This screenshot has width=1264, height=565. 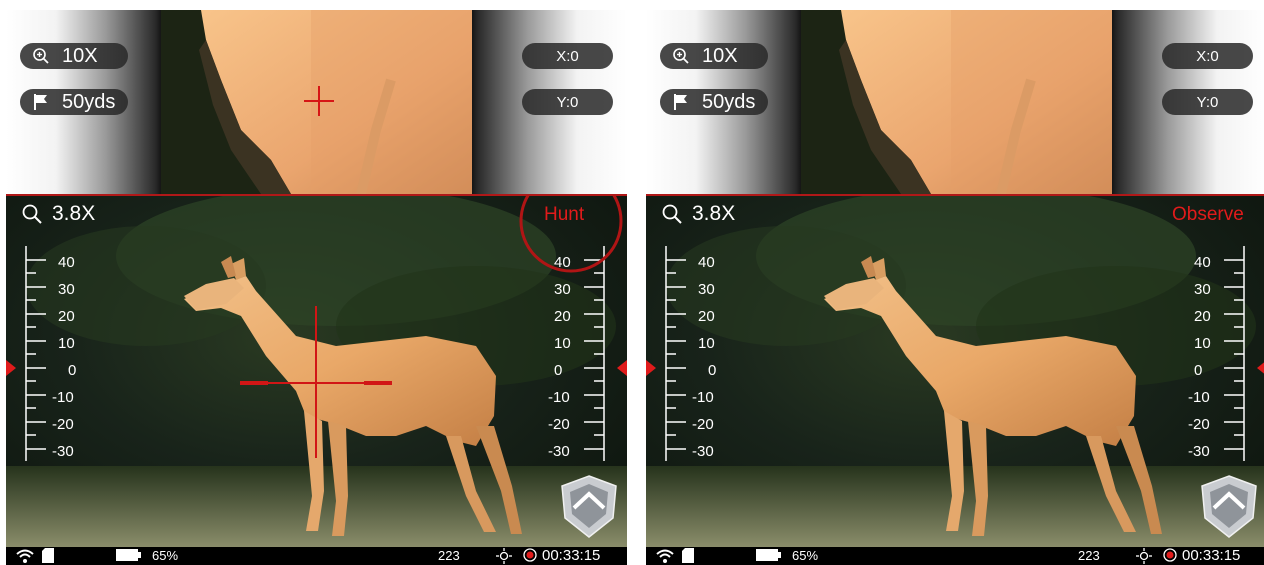 I want to click on mode-label: Observe, so click(x=1208, y=215).